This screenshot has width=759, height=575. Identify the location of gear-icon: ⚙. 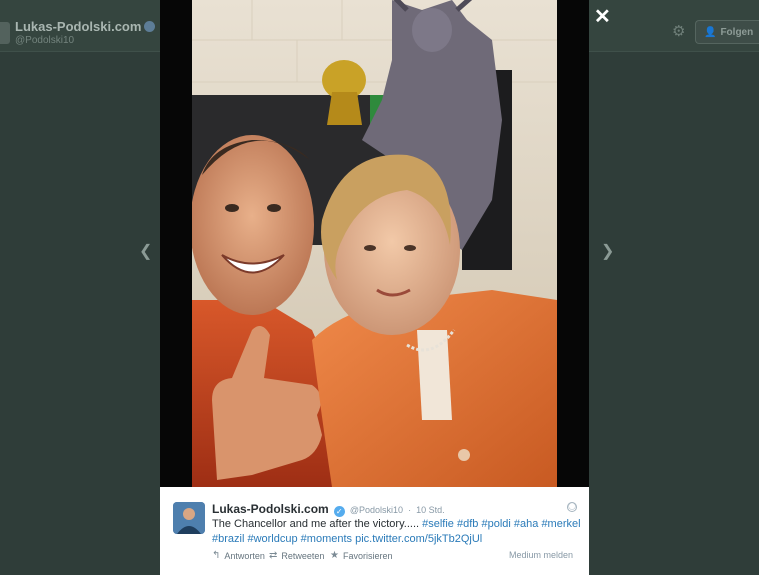
(678, 31).